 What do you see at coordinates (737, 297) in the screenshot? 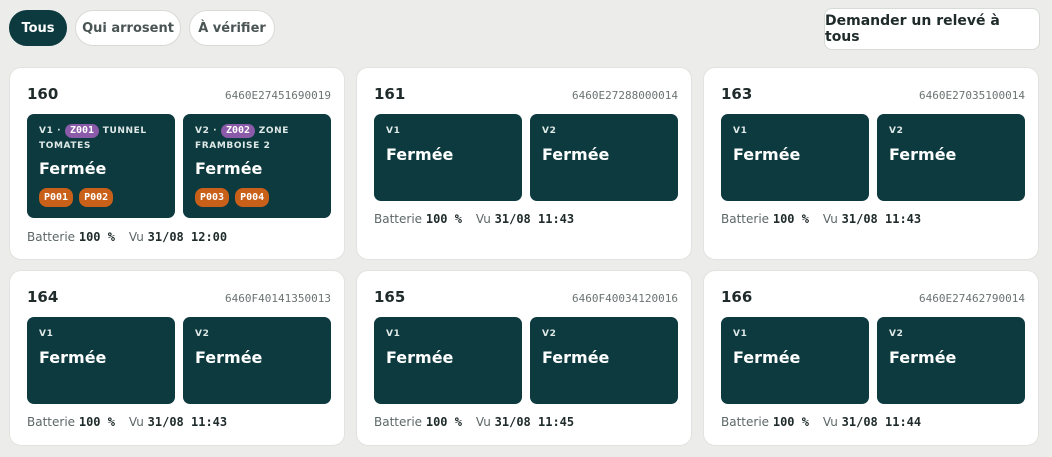
I see `controller-id: 166` at bounding box center [737, 297].